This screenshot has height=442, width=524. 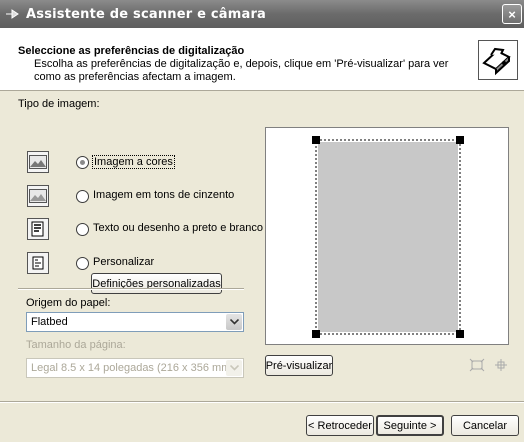 What do you see at coordinates (38, 196) in the screenshot?
I see `grayscale-image-icon` at bounding box center [38, 196].